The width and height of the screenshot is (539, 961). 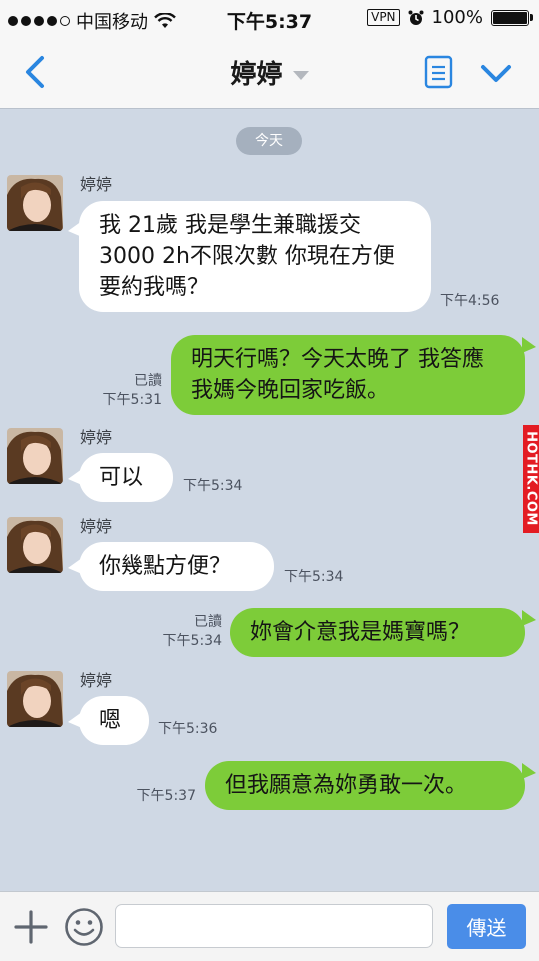 I want to click on message-bubble-outgoing: 但我願意為妳勇敢一次。, so click(x=365, y=785).